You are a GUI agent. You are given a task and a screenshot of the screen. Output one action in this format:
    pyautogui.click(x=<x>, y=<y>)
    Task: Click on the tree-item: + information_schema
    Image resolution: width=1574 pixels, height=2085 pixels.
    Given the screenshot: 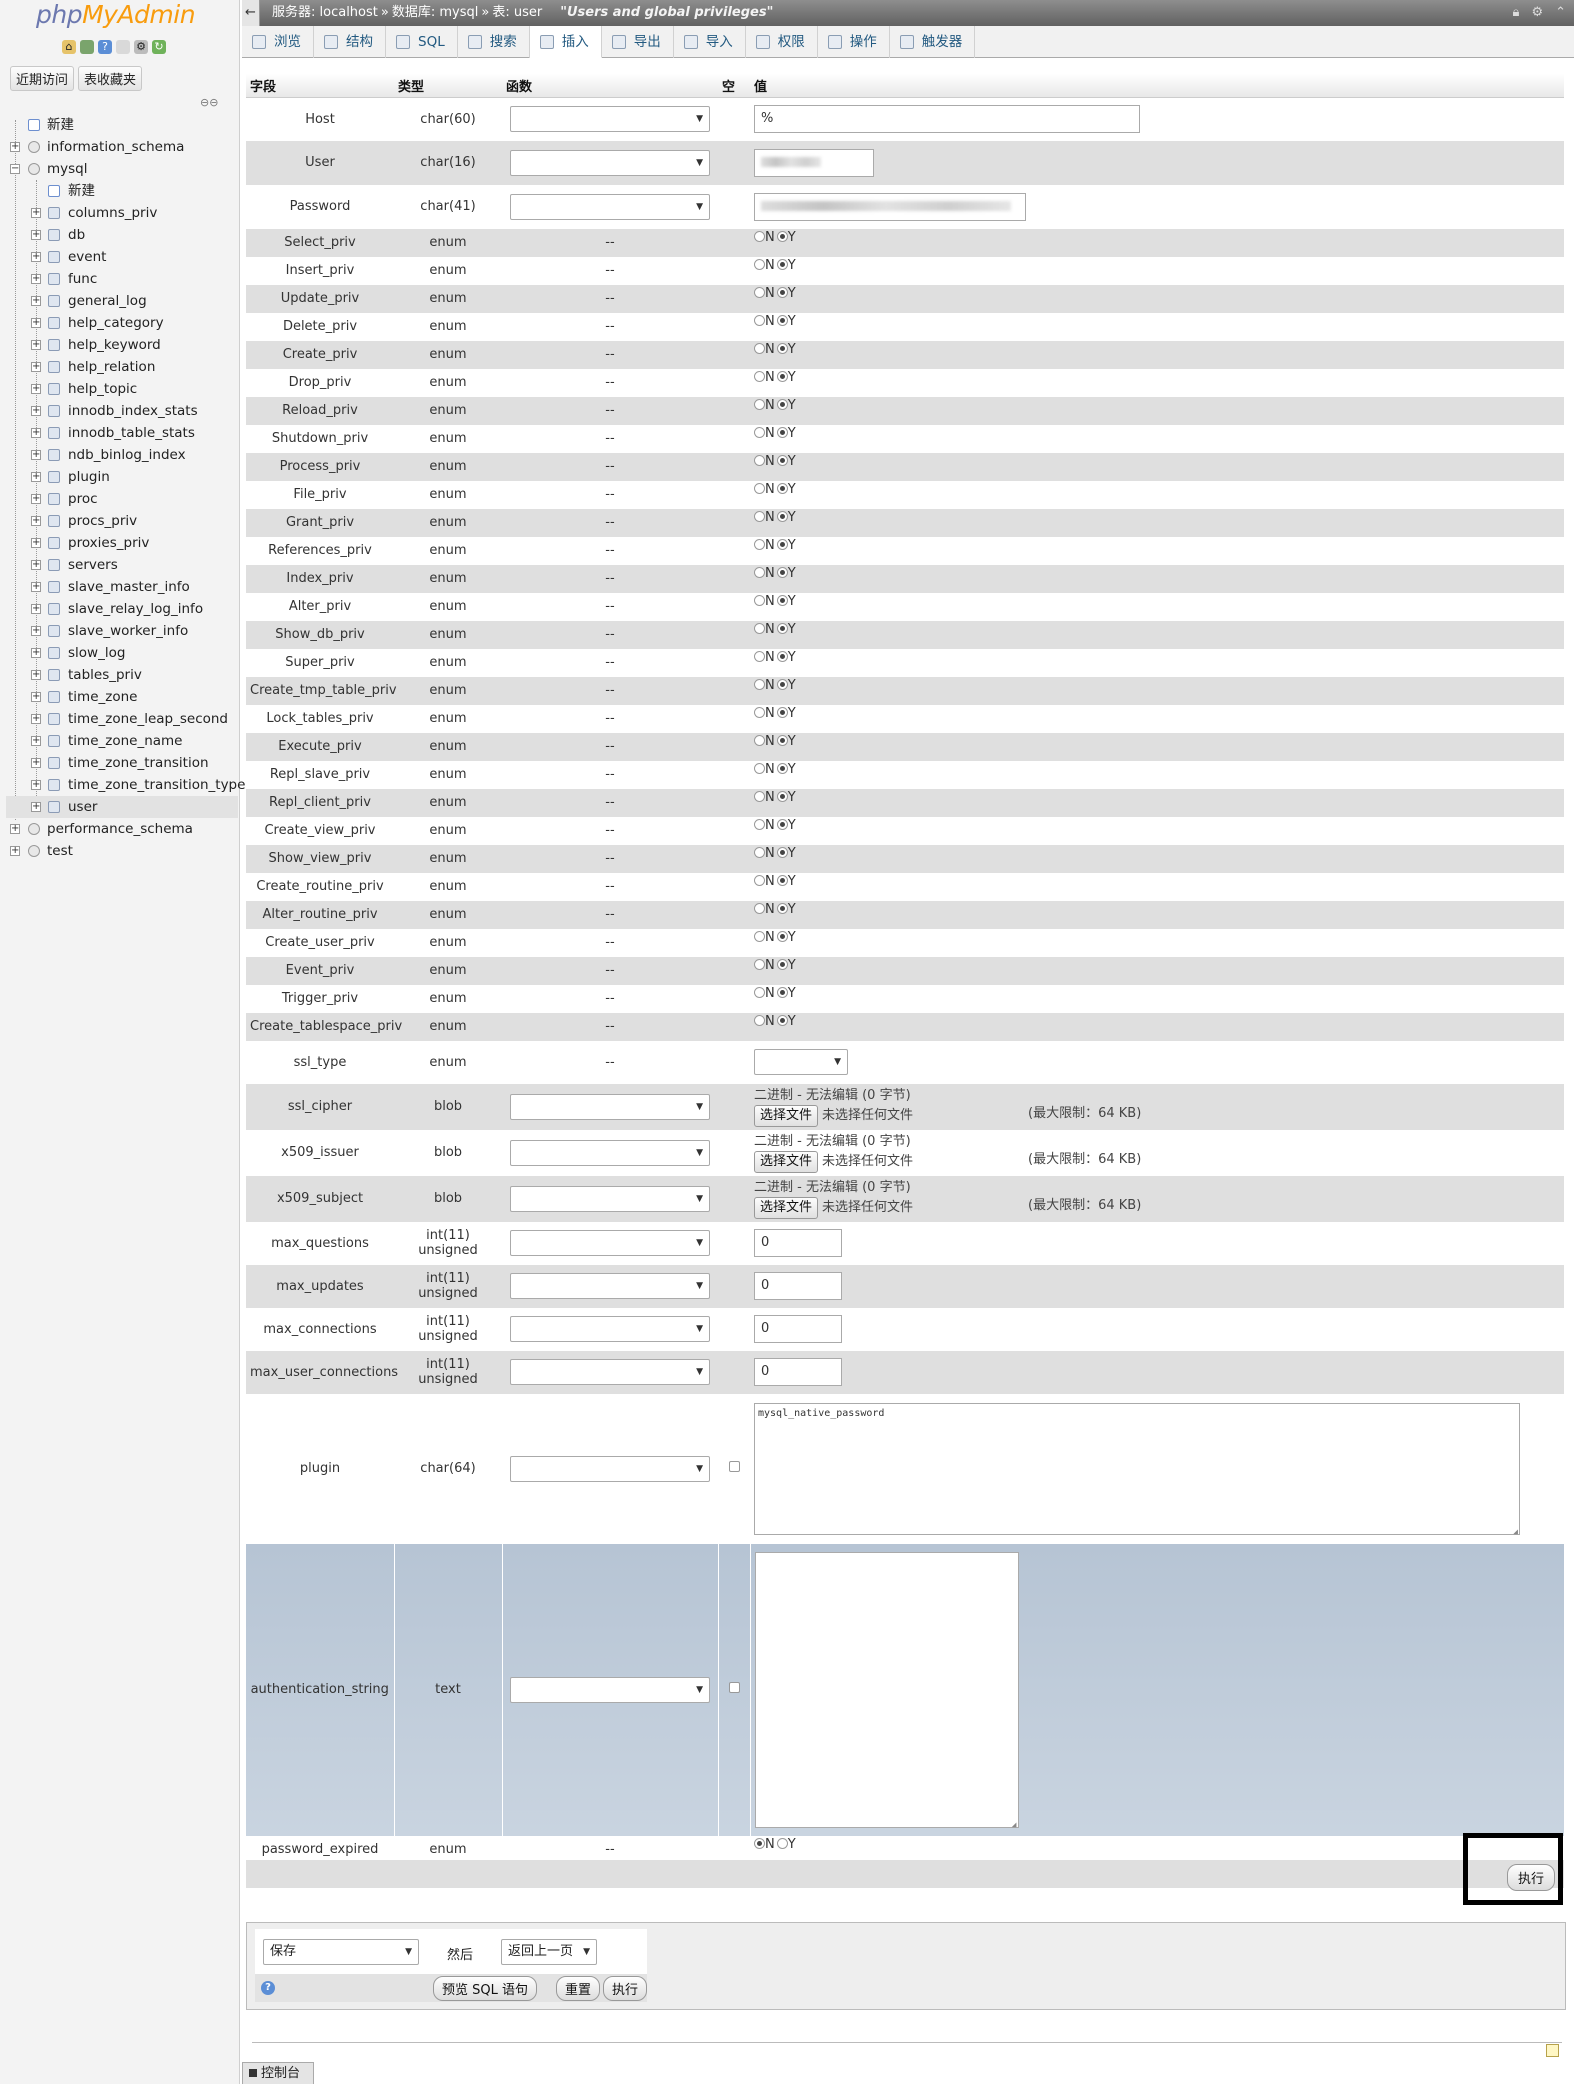 What is the action you would take?
    pyautogui.click(x=122, y=147)
    